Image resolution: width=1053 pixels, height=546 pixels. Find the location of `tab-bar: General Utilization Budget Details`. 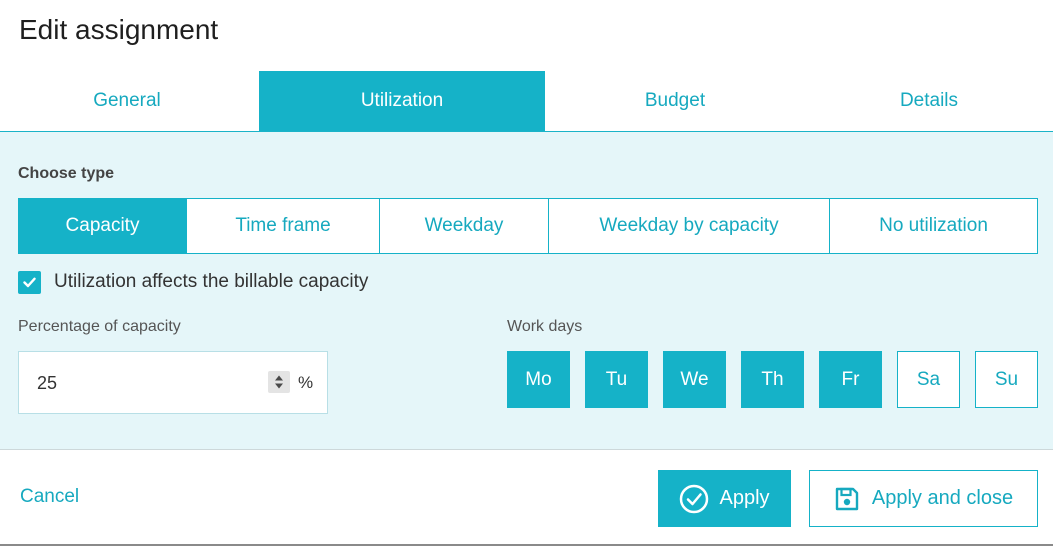

tab-bar: General Utilization Budget Details is located at coordinates (526, 101).